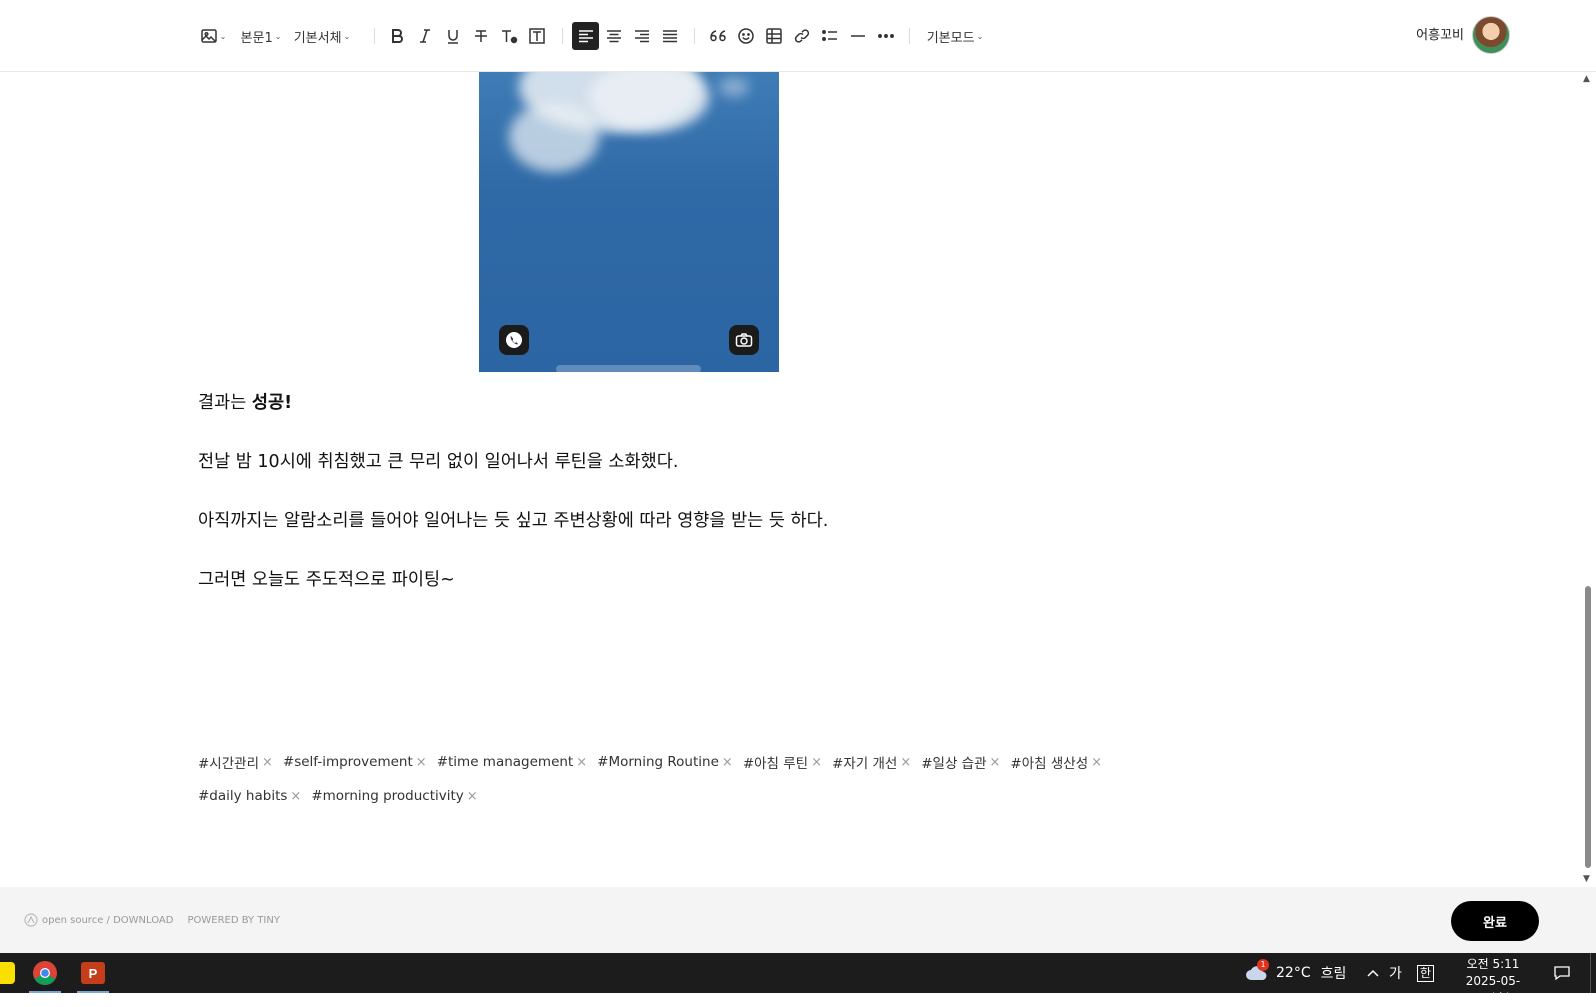 This screenshot has width=1596, height=1007. I want to click on tag-label: #self-improvement, so click(347, 762).